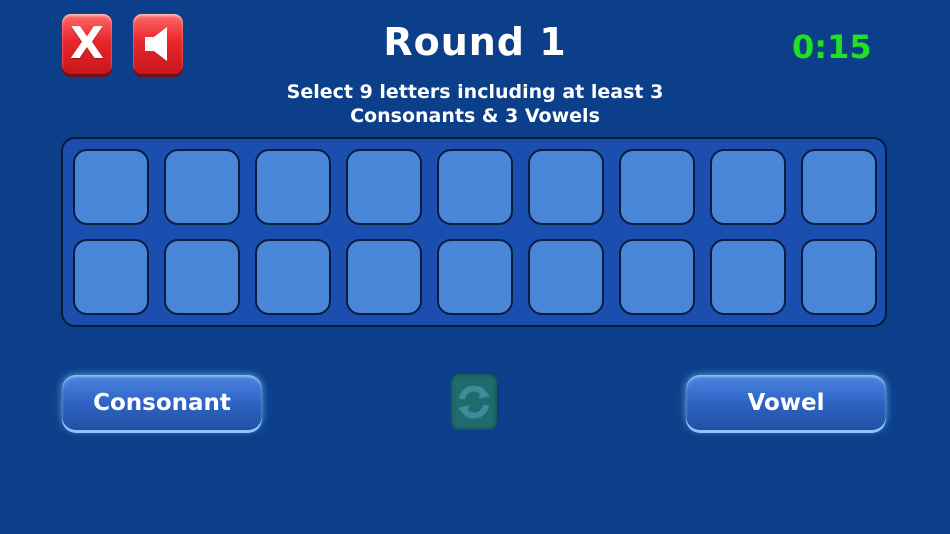  I want to click on instructions-line-1: Select 9 letters including at least 3, so click(475, 92).